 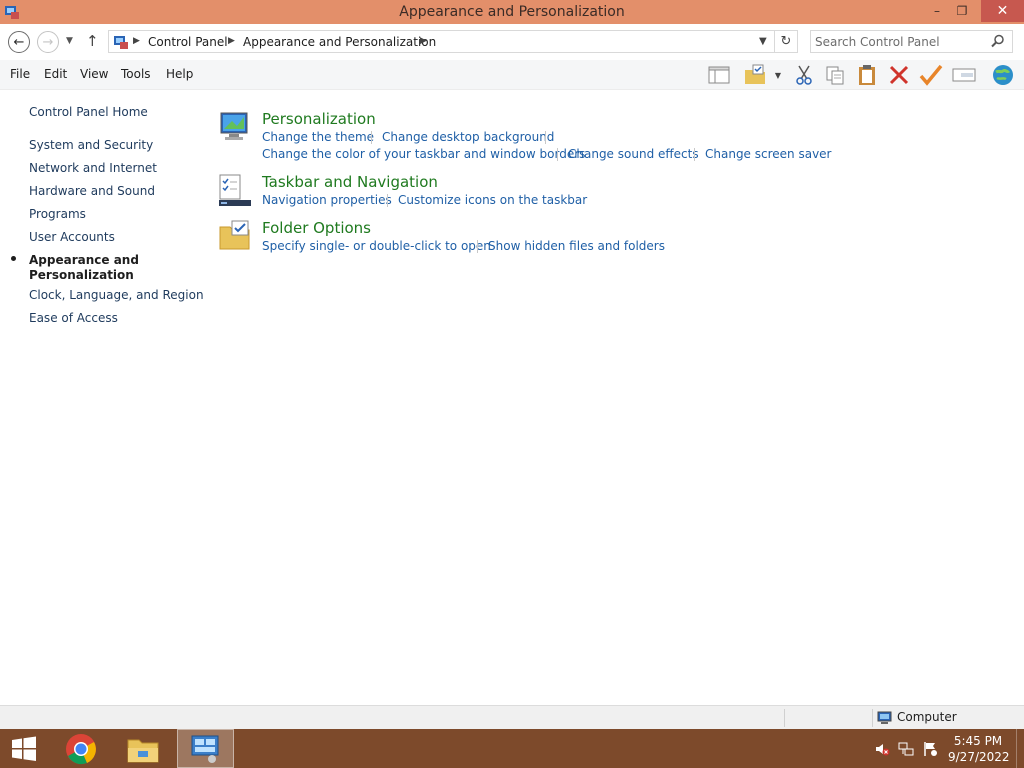 I want to click on chrome-icon, so click(x=81, y=748).